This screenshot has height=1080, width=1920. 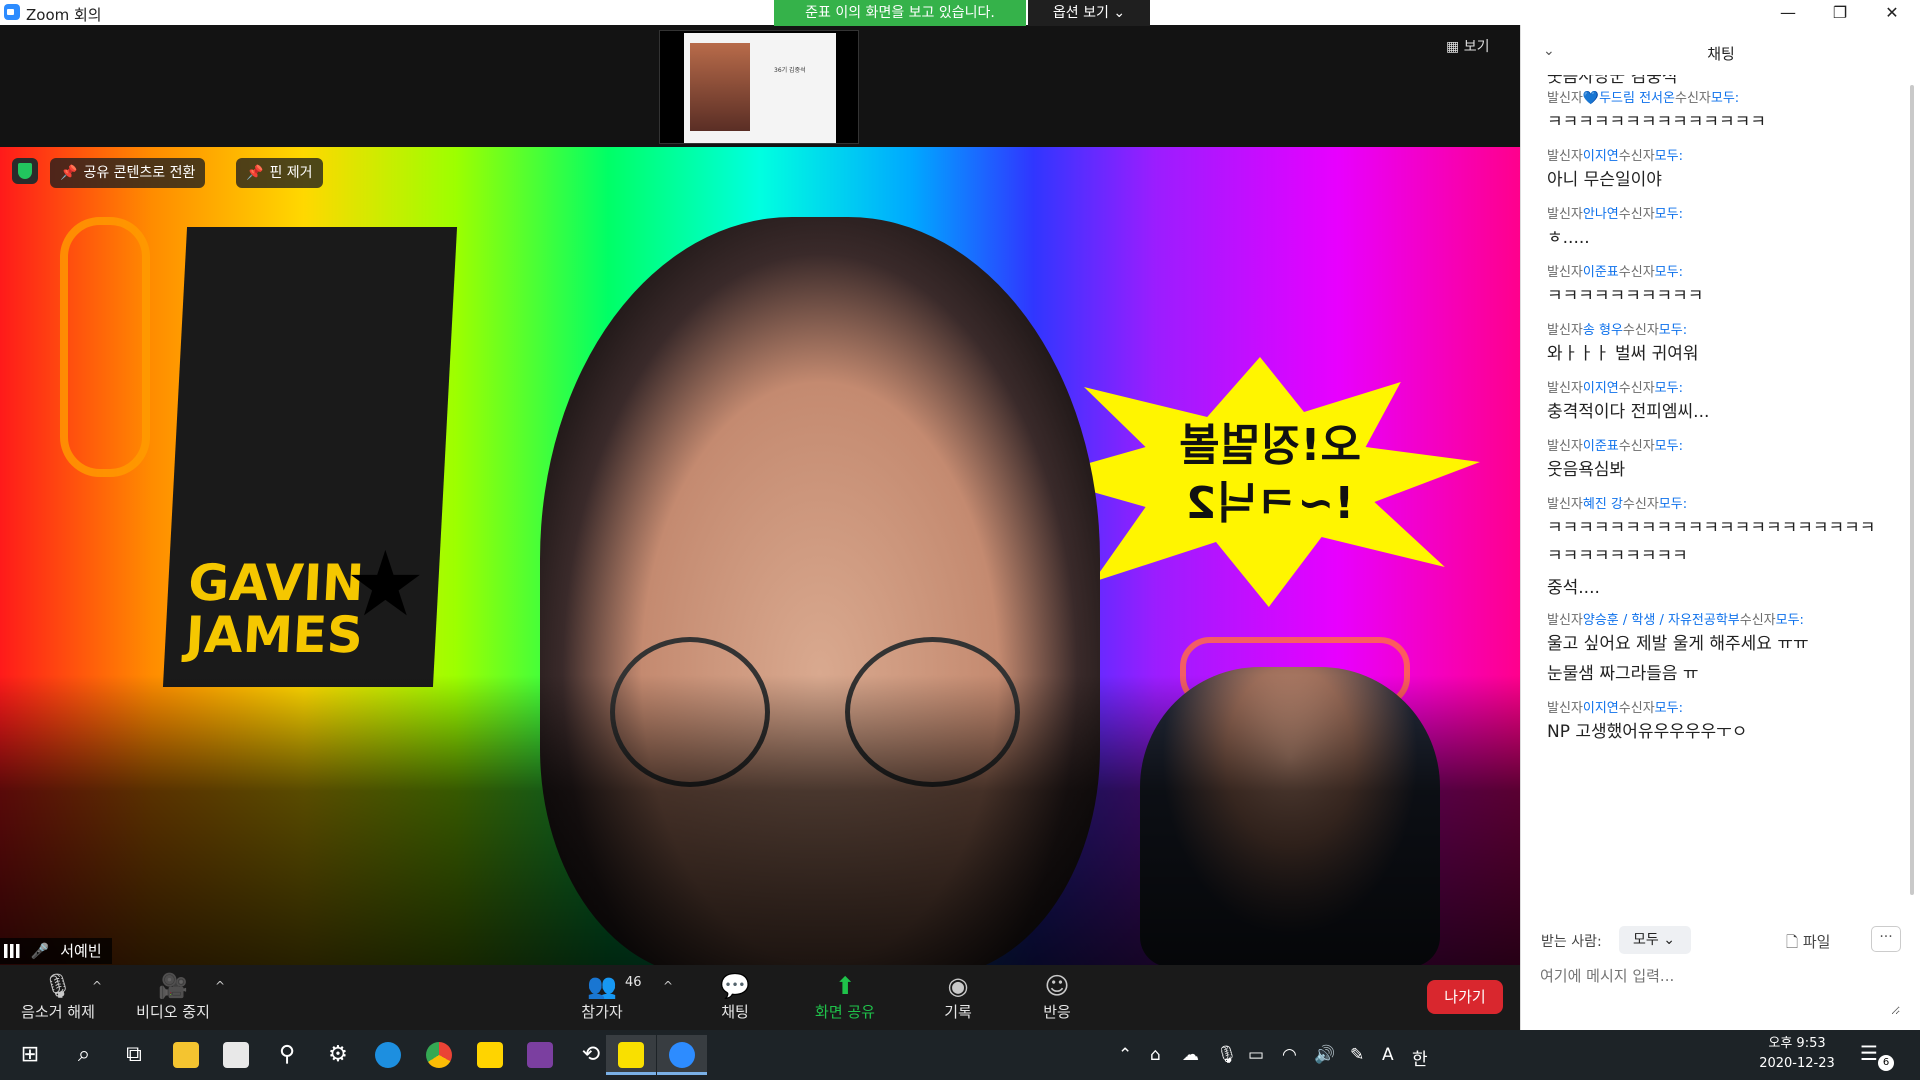 I want to click on leave-button: 나가기, so click(x=1465, y=997).